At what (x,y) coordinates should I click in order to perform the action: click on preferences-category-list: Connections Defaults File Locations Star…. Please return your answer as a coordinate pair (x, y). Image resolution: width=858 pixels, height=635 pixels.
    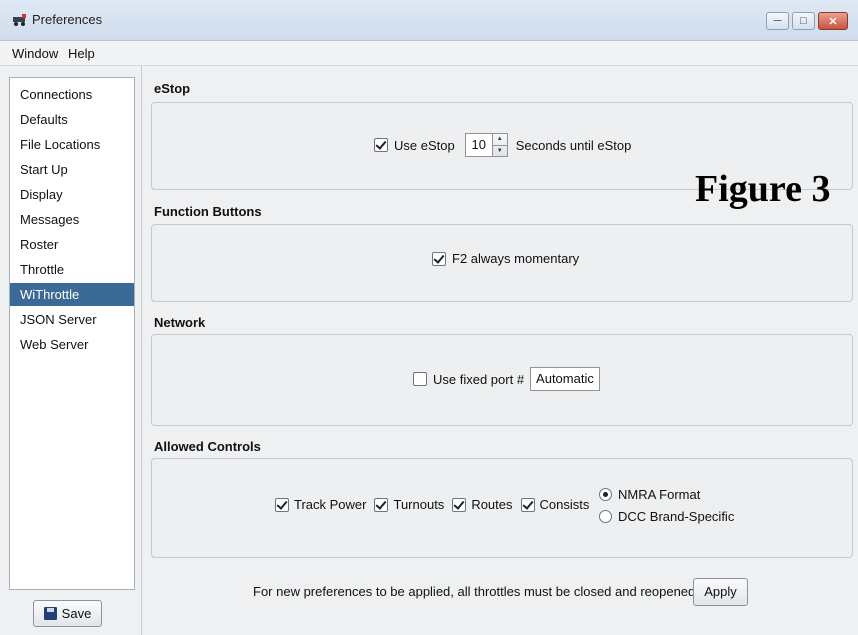
    Looking at the image, I should click on (72, 333).